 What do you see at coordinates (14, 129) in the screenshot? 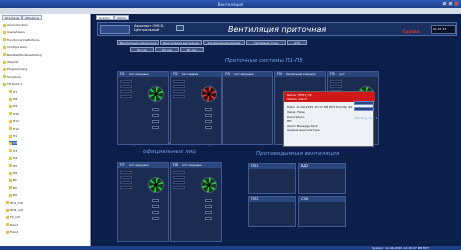
I see `tree-item: П12` at bounding box center [14, 129].